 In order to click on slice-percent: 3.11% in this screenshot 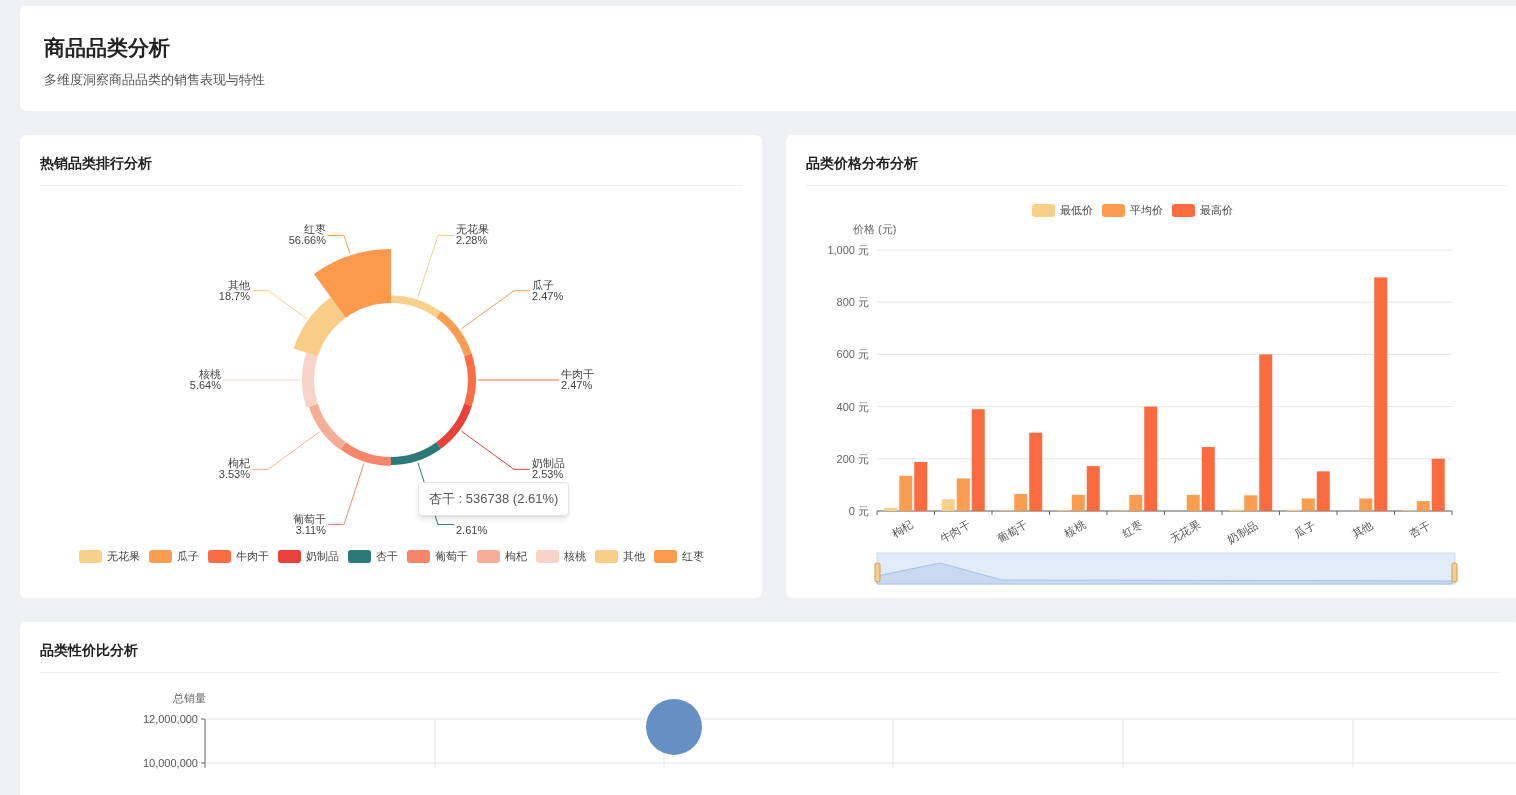, I will do `click(311, 529)`.